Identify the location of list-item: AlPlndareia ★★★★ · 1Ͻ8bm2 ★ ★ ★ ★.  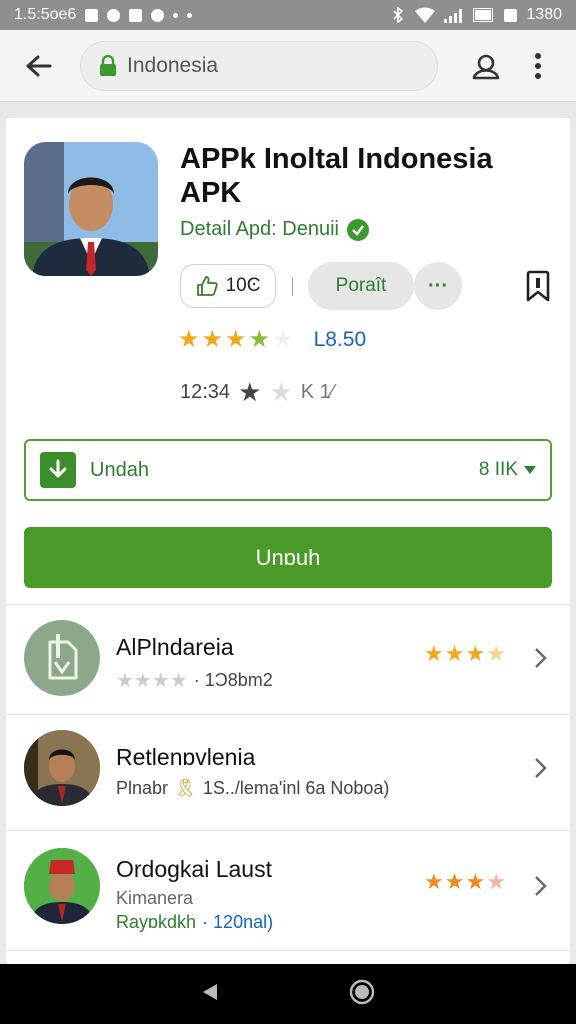
(288, 662).